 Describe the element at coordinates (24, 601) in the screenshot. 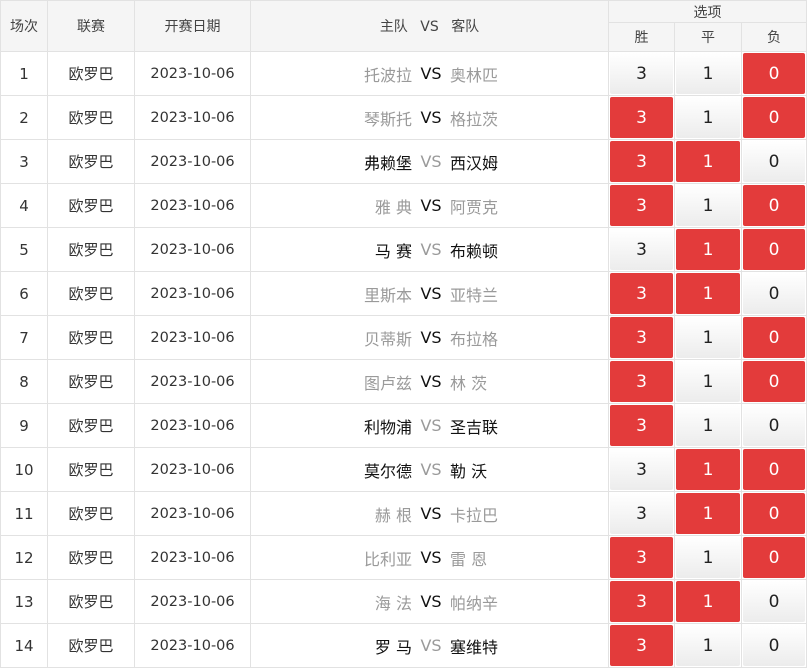

I see `match-index: 13` at that location.